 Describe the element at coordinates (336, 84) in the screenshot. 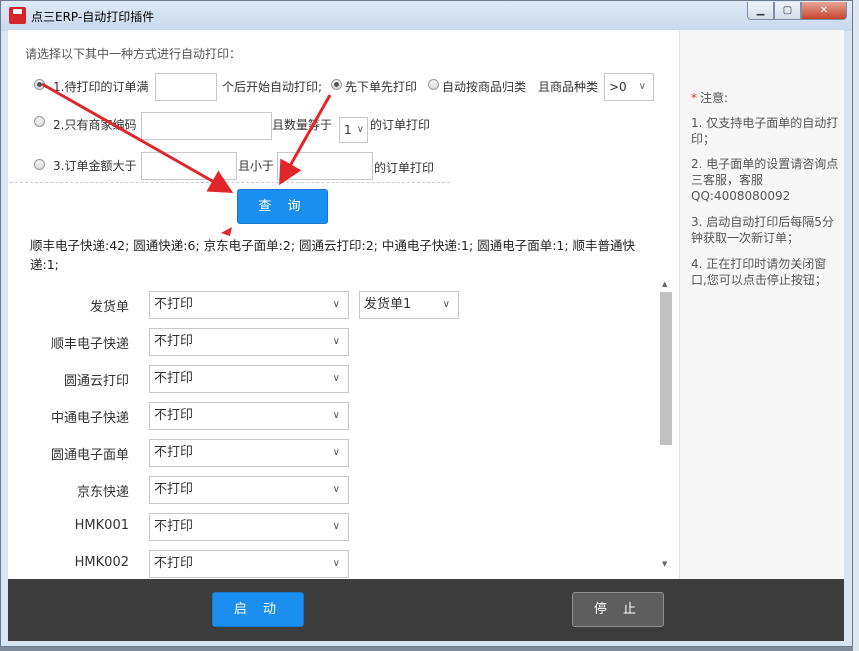

I see `first-order-radio` at that location.